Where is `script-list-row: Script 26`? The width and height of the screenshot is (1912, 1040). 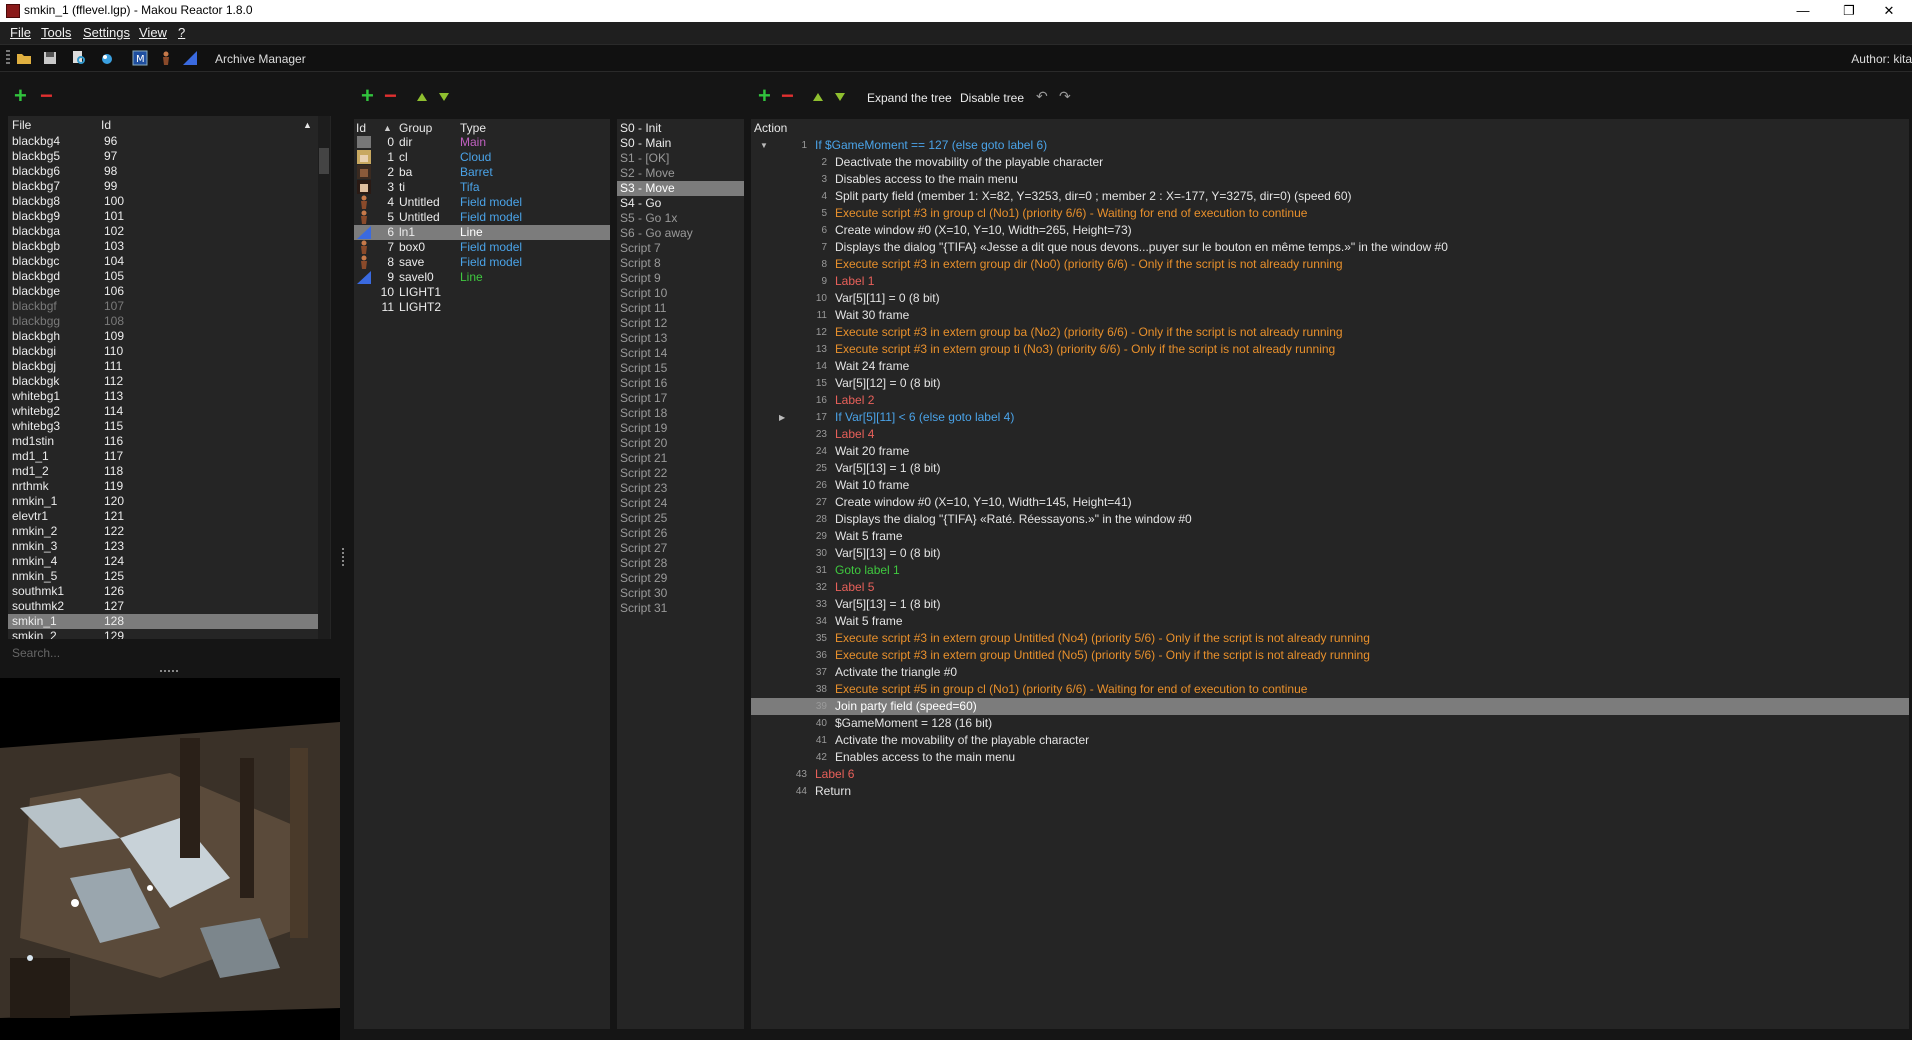 script-list-row: Script 26 is located at coordinates (680, 533).